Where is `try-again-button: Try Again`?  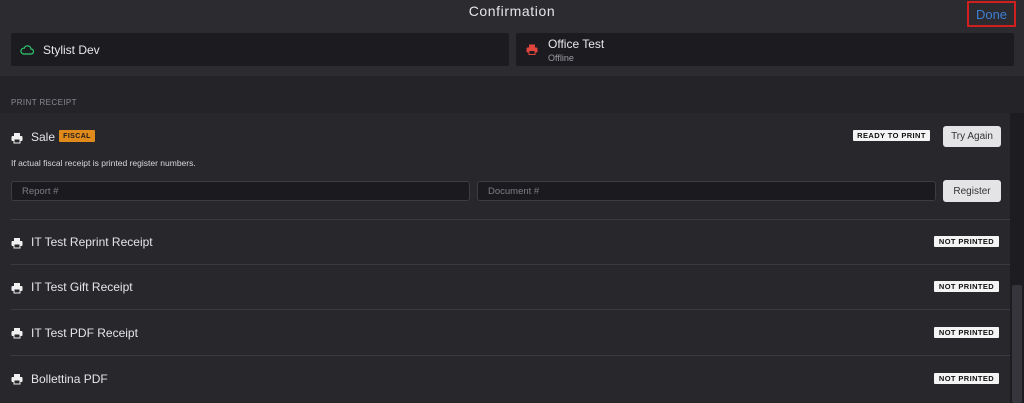
try-again-button: Try Again is located at coordinates (972, 136).